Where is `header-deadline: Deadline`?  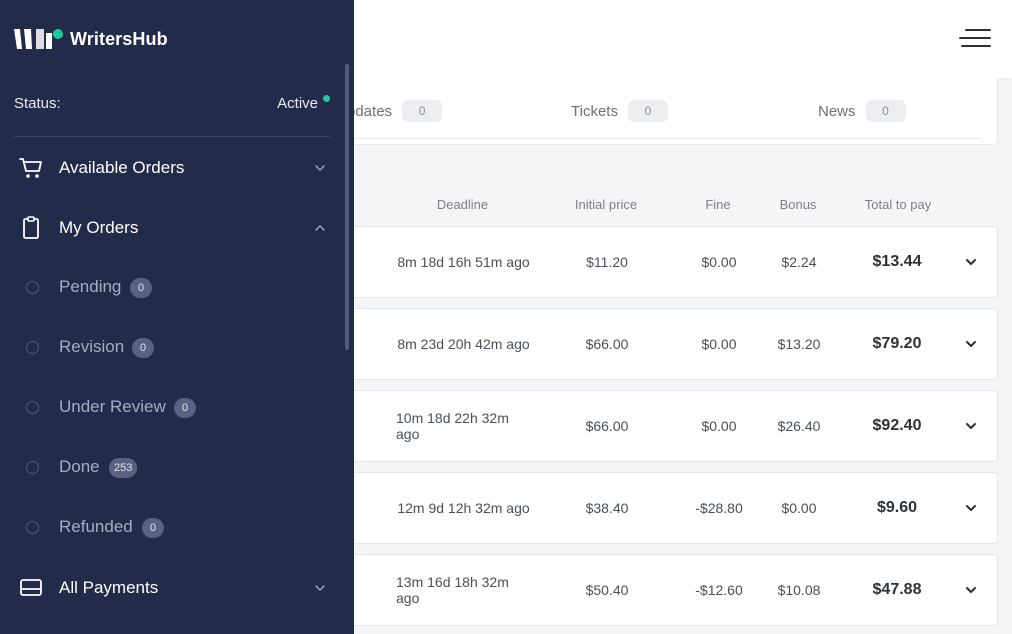
header-deadline: Deadline is located at coordinates (462, 204).